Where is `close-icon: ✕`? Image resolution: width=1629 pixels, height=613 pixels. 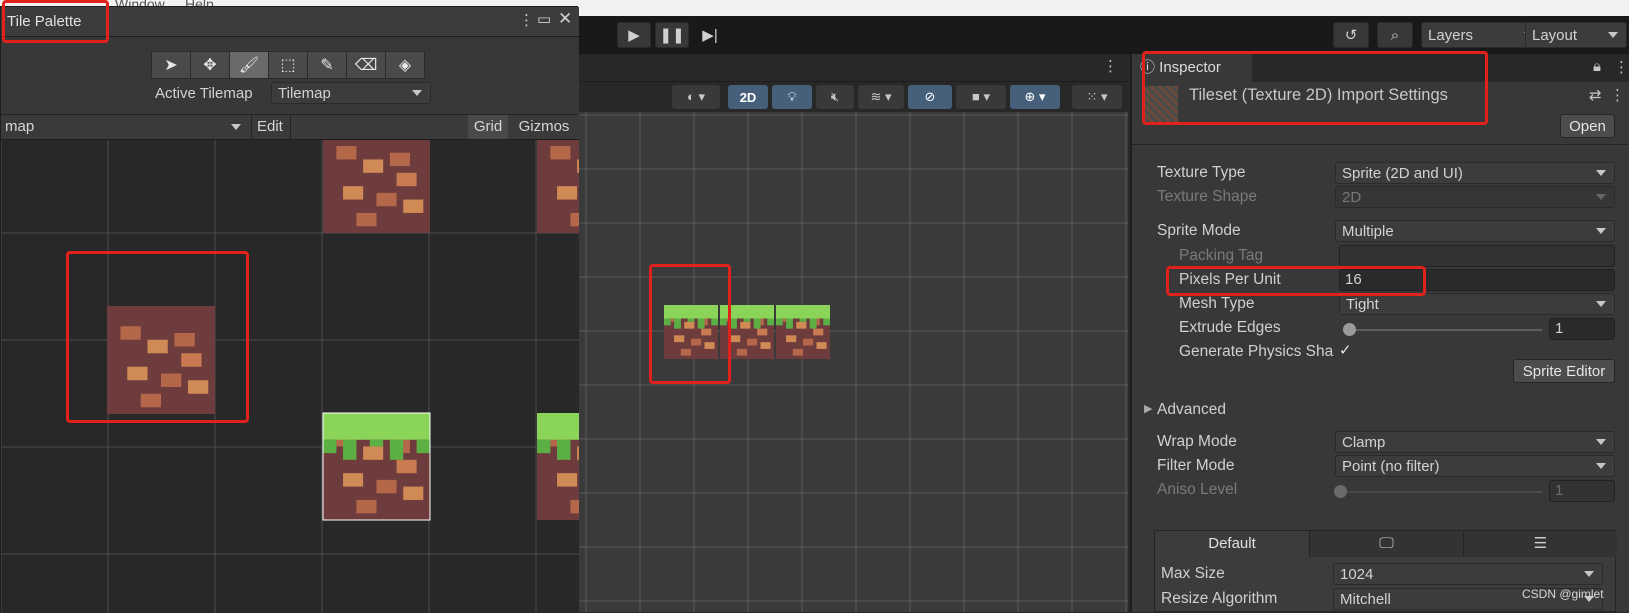
close-icon: ✕ is located at coordinates (565, 19).